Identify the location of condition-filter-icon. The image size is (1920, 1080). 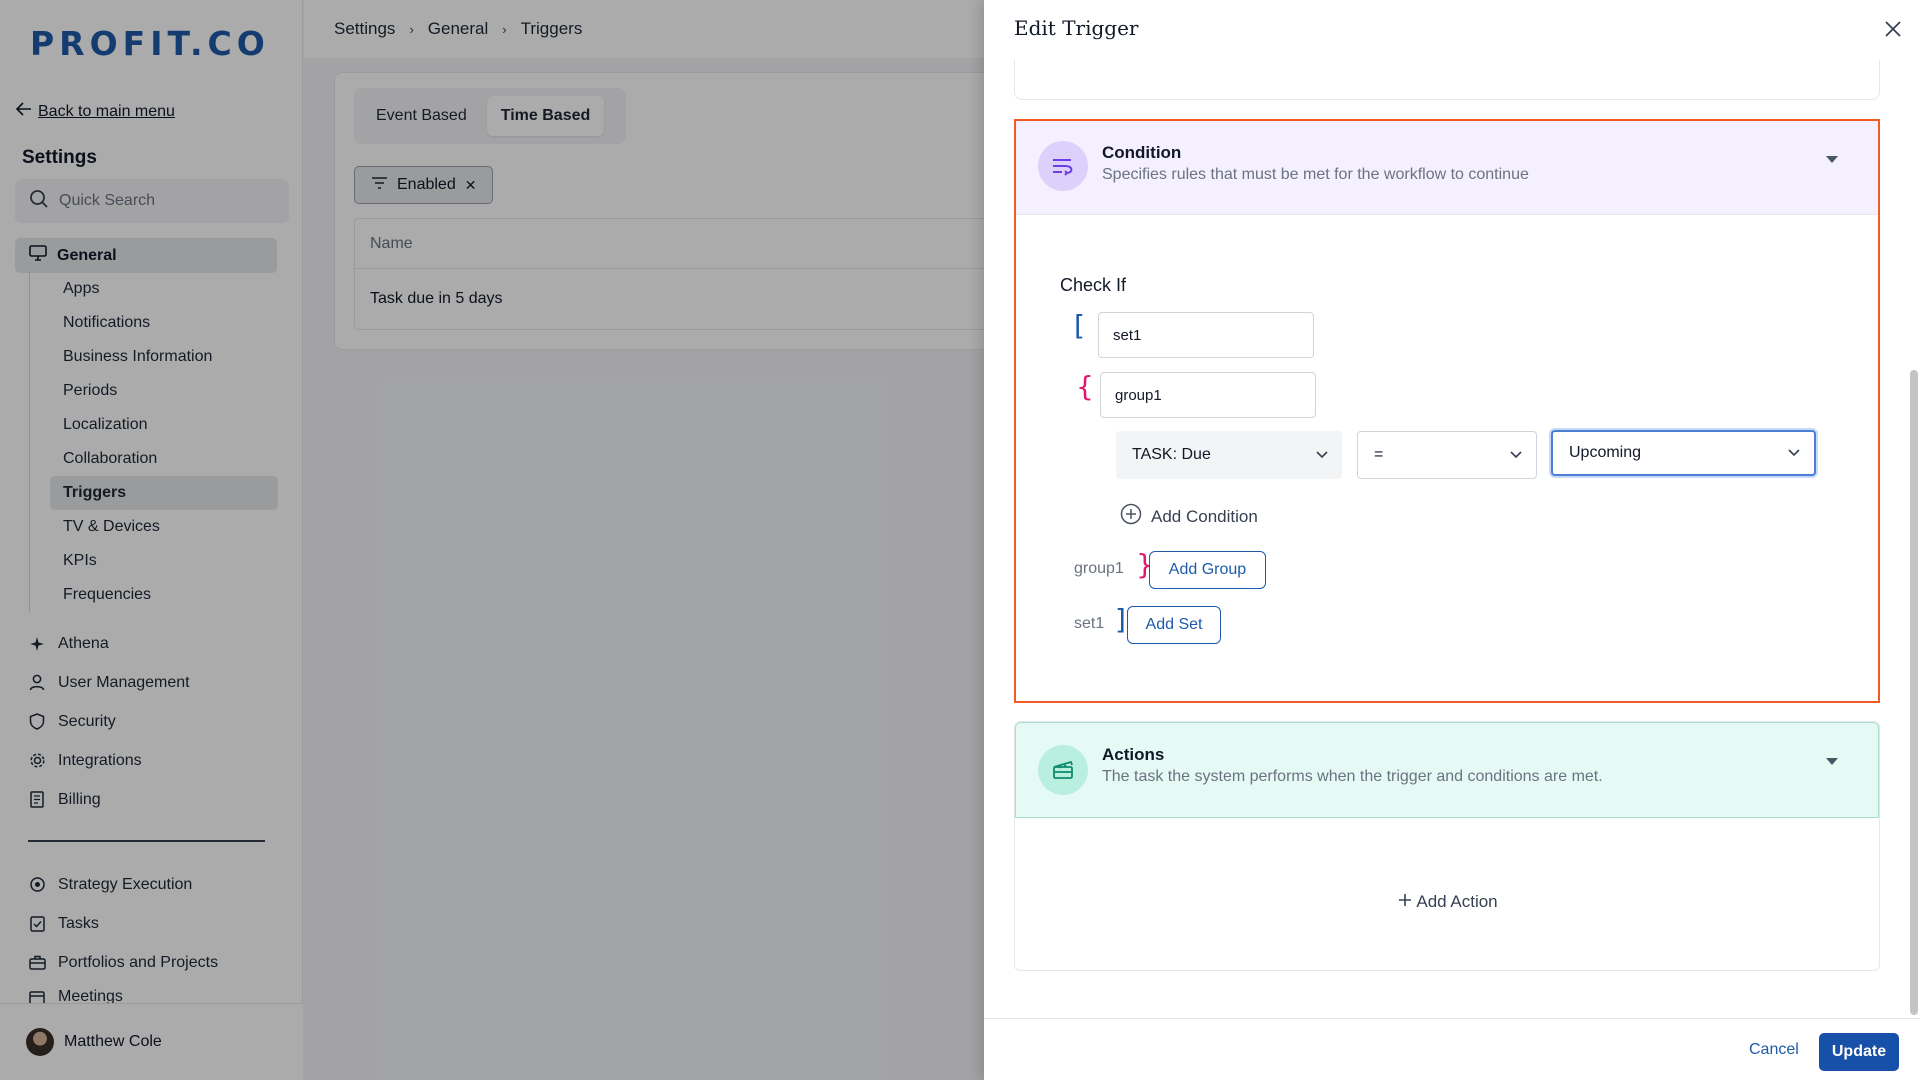
(1063, 166).